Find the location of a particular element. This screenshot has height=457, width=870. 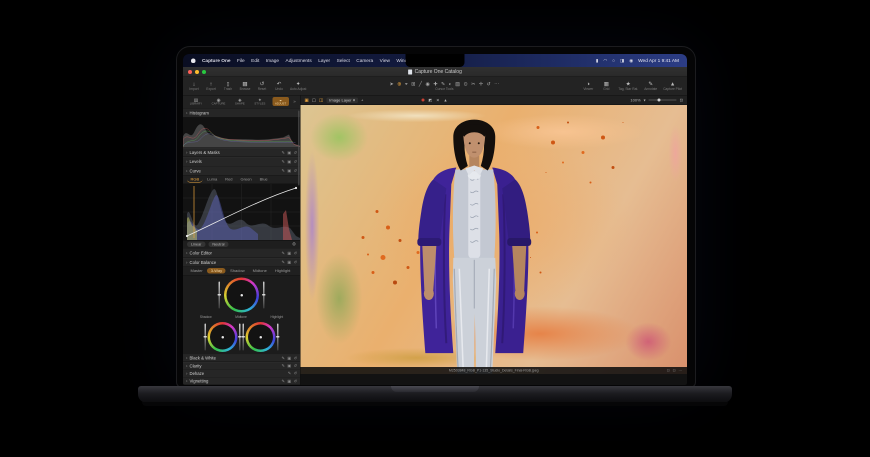

mask-view-icon: ◫ is located at coordinates (321, 100).